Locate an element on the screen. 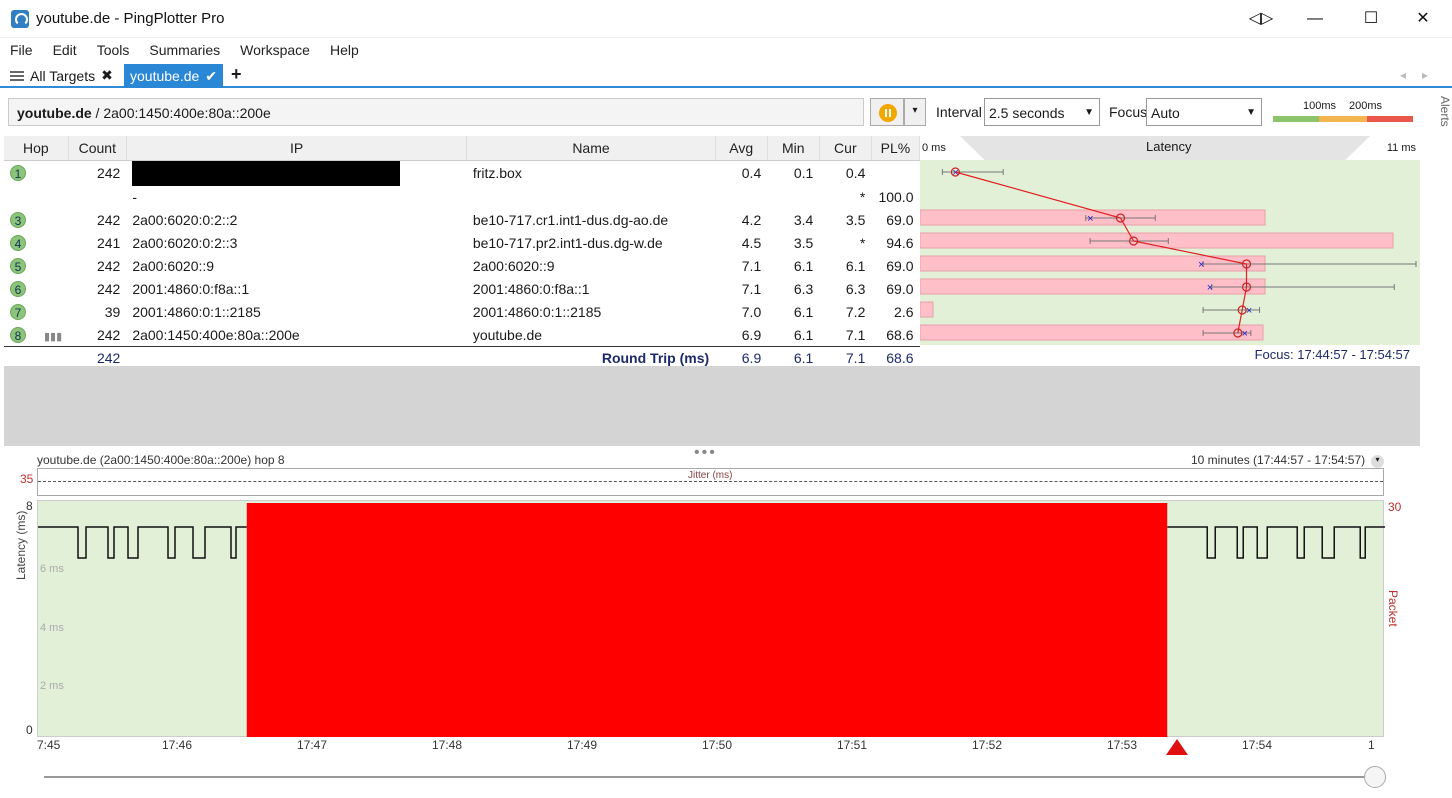  cur-cell: 6.1 is located at coordinates (855, 266).